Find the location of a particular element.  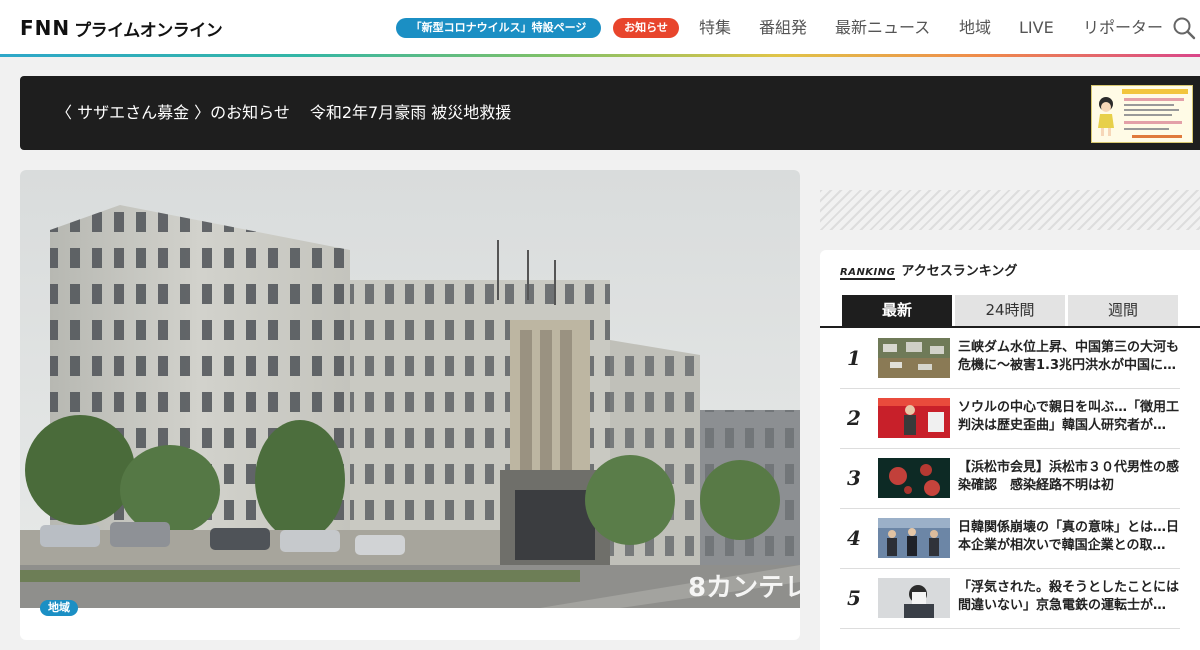

ranking-item-title: 【浜松市会見】浜松市３０代男性の感染確認 感染経路不明は初 is located at coordinates (1069, 476).